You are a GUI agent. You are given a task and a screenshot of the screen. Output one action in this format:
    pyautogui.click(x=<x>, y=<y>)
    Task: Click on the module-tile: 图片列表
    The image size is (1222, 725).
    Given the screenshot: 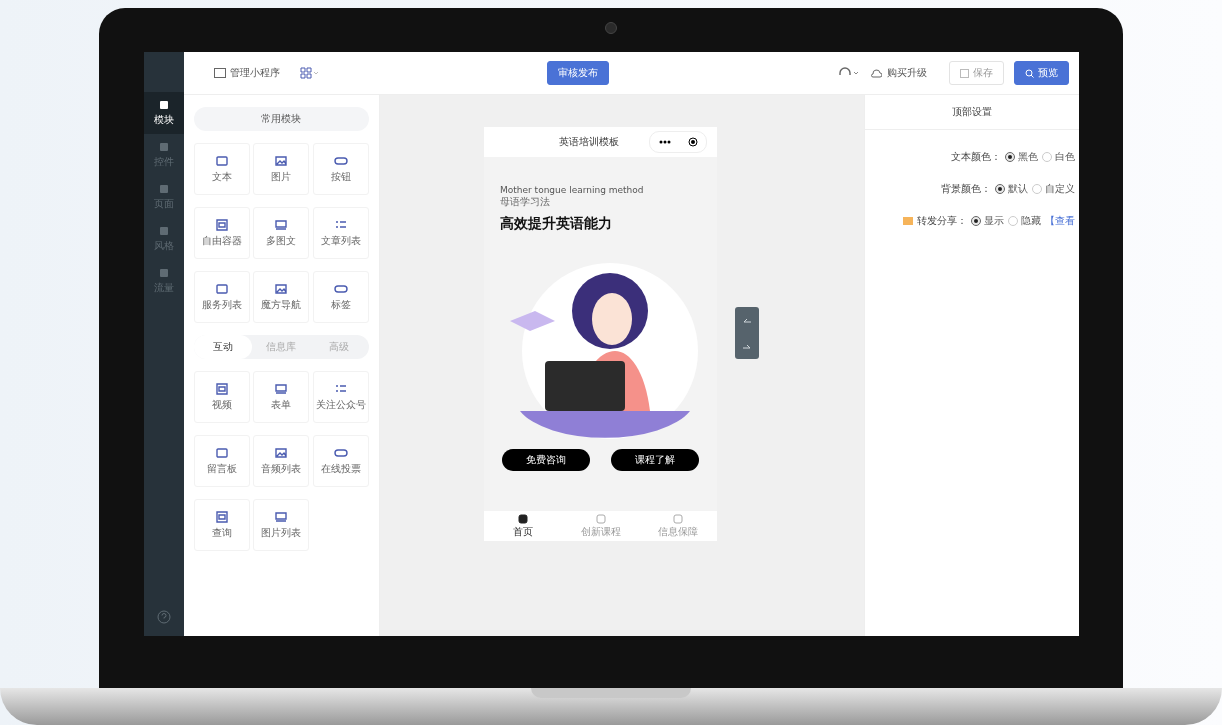 What is the action you would take?
    pyautogui.click(x=281, y=525)
    